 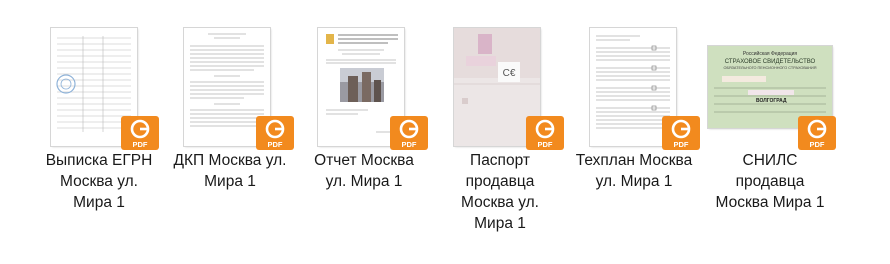 What do you see at coordinates (770, 53) in the screenshot?
I see `card-country: Российская Федерация` at bounding box center [770, 53].